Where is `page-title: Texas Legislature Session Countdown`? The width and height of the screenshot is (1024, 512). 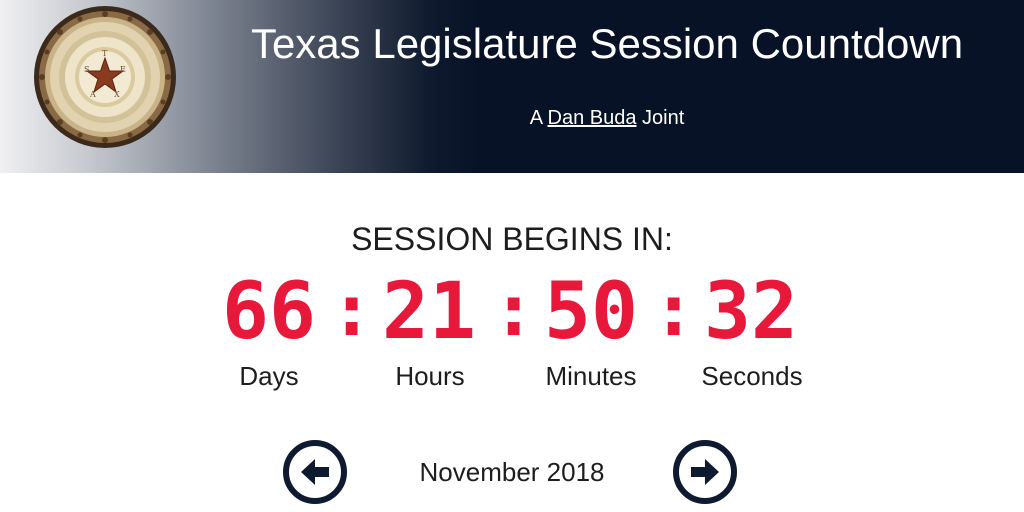 page-title: Texas Legislature Session Countdown is located at coordinates (607, 43).